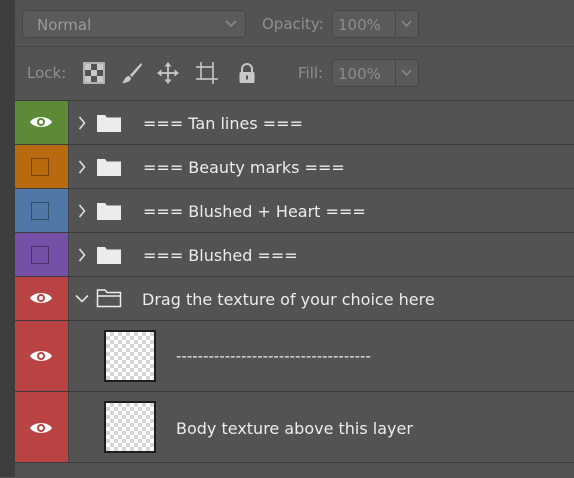 This screenshot has width=574, height=478. Describe the element at coordinates (223, 123) in the screenshot. I see `layer-name: === Tan lines ===` at that location.